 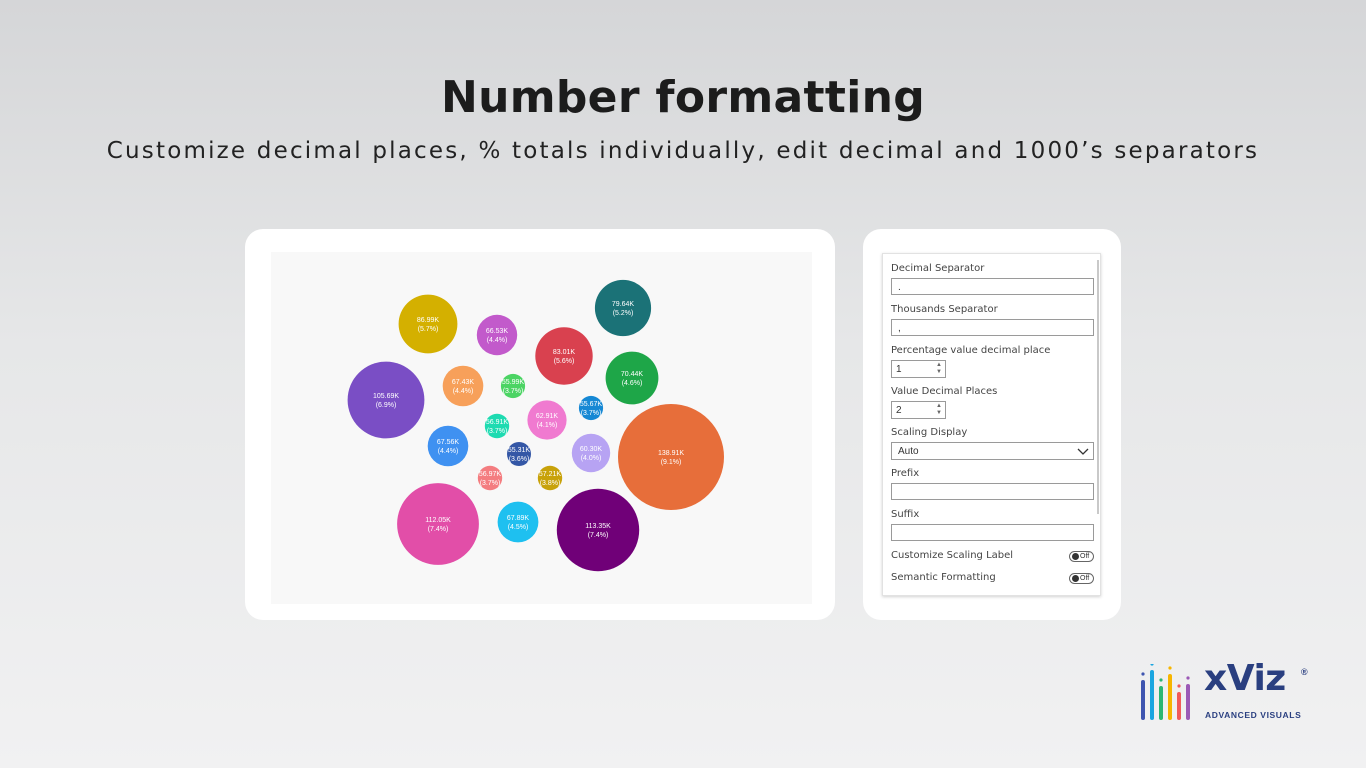 I want to click on bubble-percent-label: (4.0%), so click(x=591, y=458).